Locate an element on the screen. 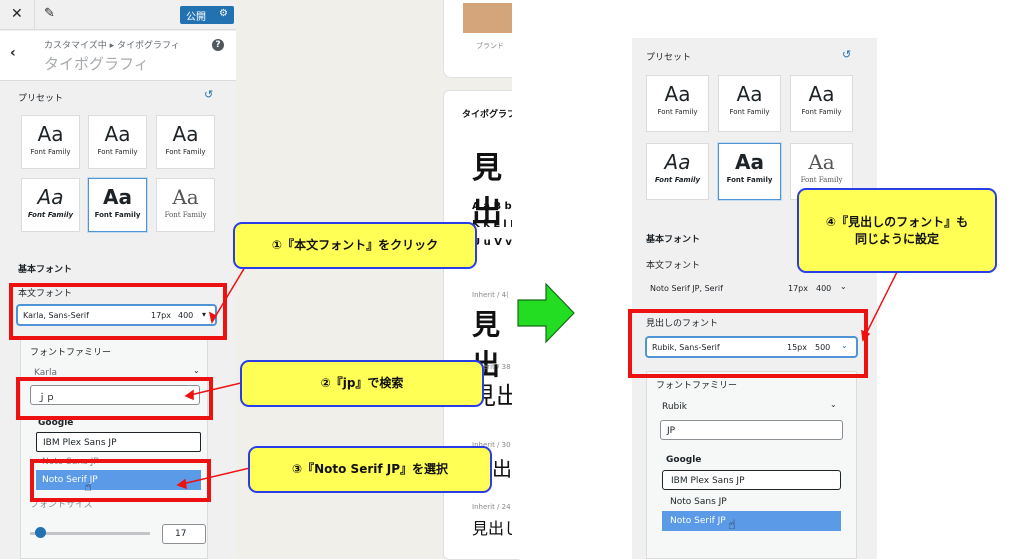 The height and width of the screenshot is (560, 1024). callout-step-4-line2: 同じように設定 is located at coordinates (896, 238).